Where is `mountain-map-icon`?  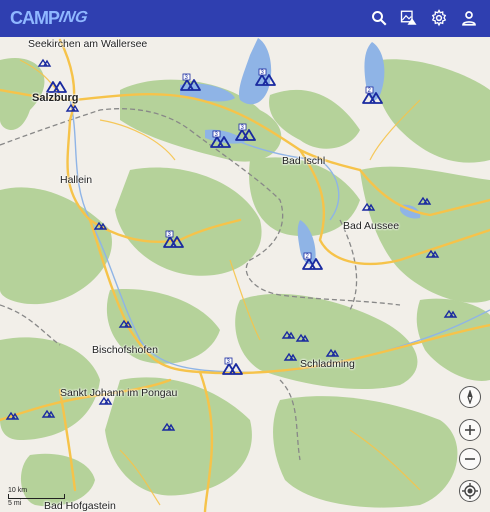
mountain-map-icon is located at coordinates (409, 18).